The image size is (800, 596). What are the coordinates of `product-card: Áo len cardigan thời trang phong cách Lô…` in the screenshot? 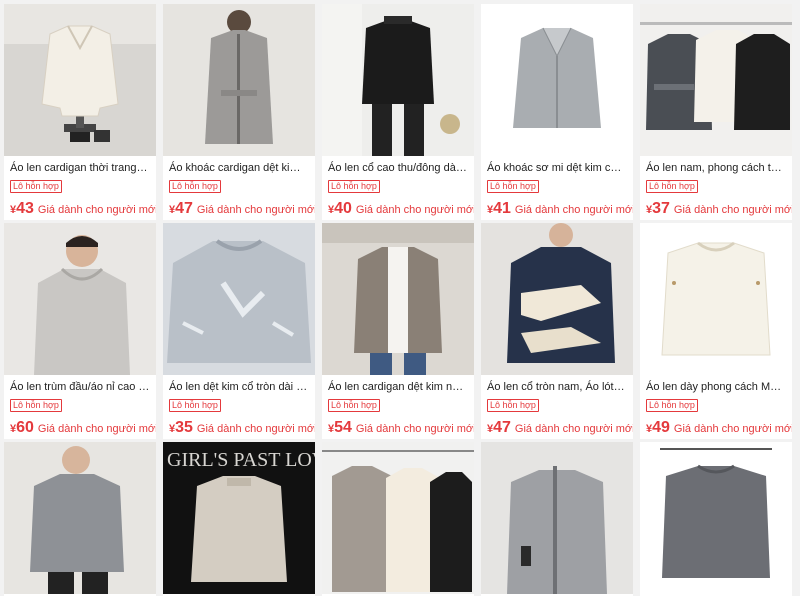 It's located at (80, 112).